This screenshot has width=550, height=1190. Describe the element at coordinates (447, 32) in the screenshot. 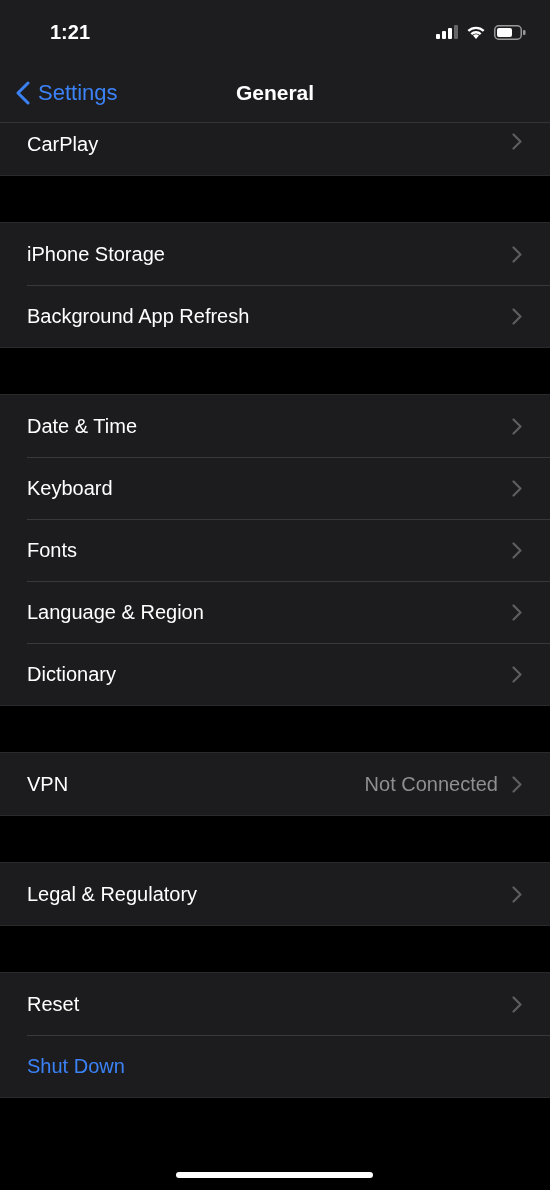

I see `signal-icon` at that location.